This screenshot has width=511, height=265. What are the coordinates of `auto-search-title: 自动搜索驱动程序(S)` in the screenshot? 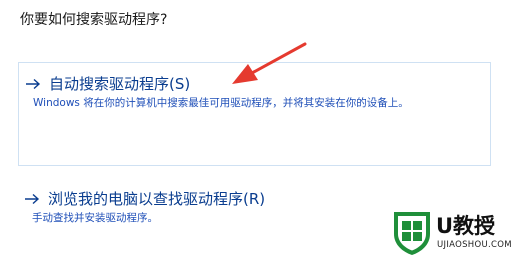 It's located at (119, 84).